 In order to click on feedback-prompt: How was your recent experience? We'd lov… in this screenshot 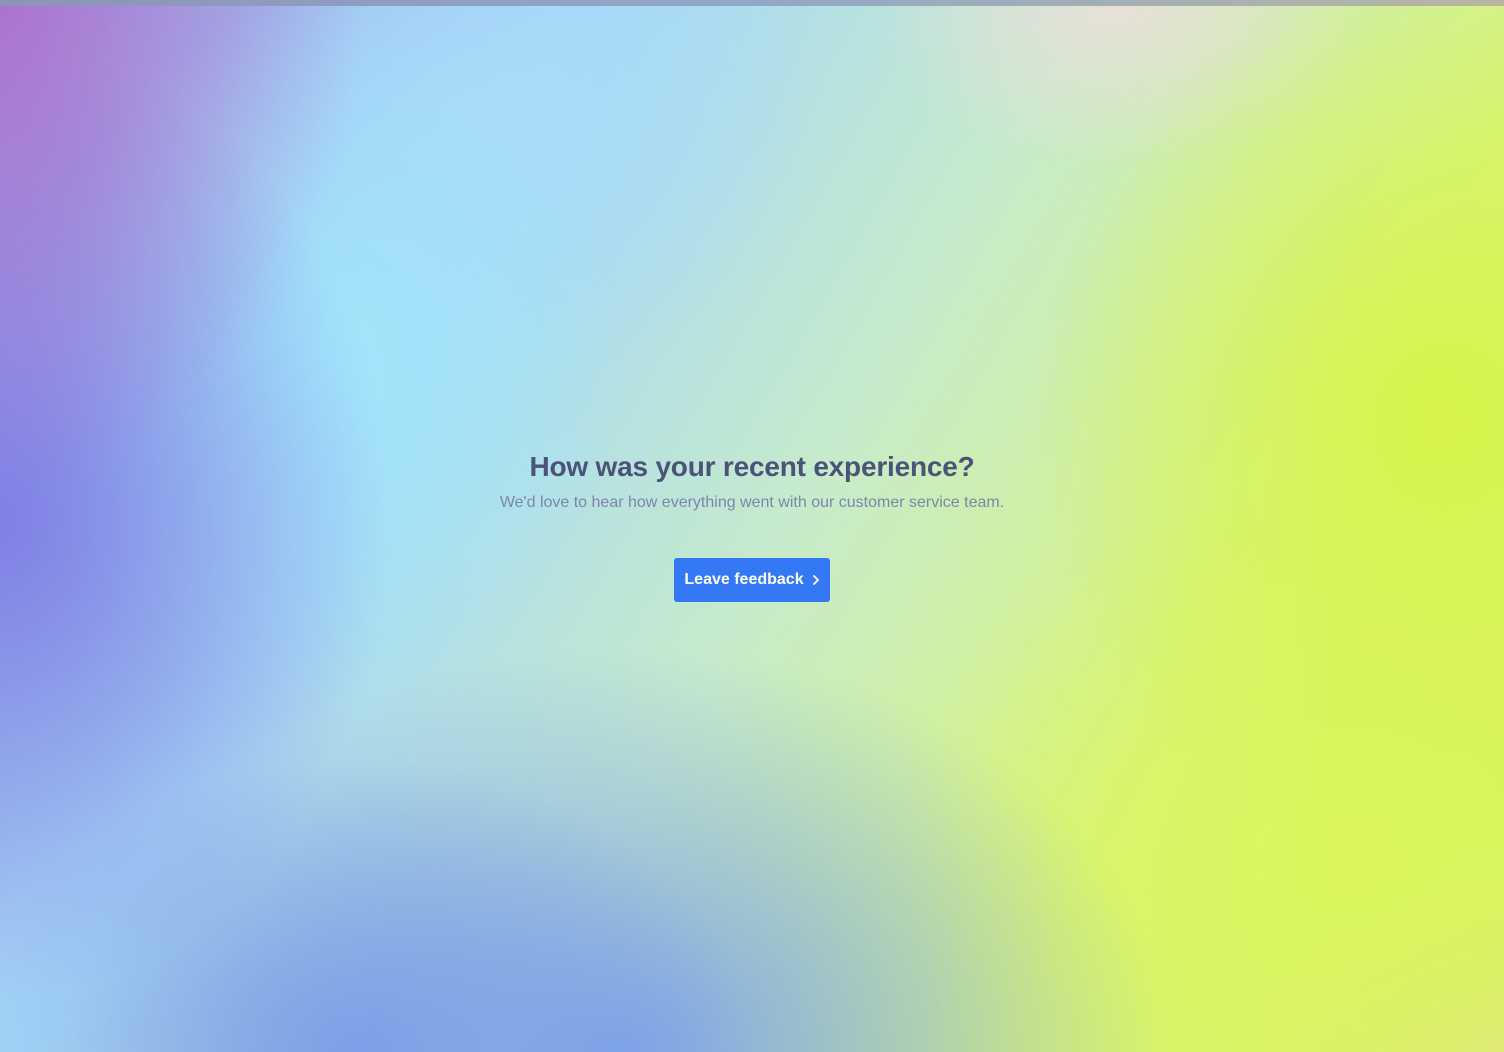, I will do `click(752, 481)`.